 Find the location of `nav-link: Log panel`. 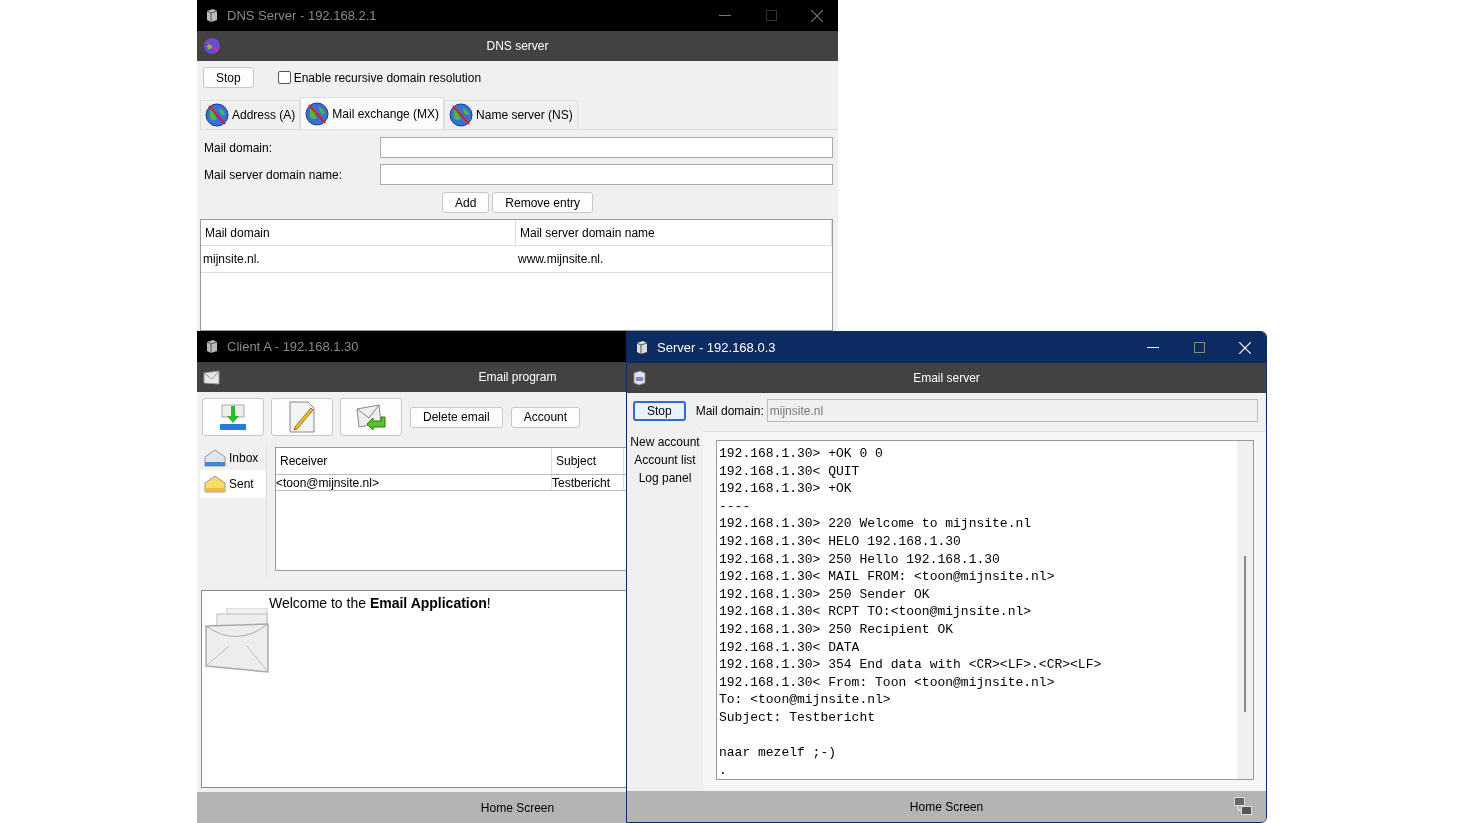

nav-link: Log panel is located at coordinates (665, 478).